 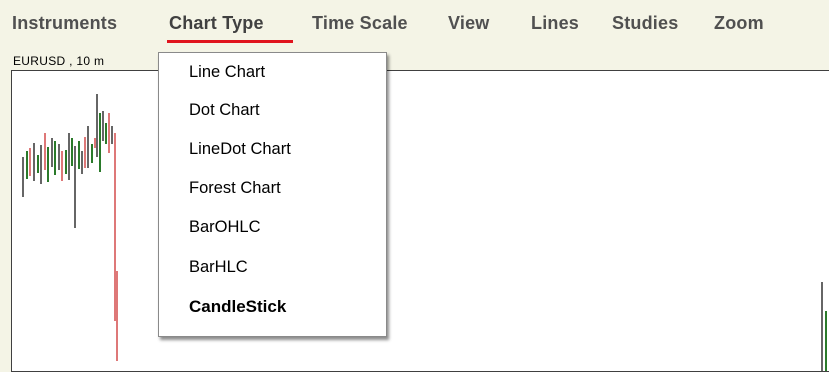 I want to click on dropdown-item-barhlc: BarHLC, so click(x=218, y=267).